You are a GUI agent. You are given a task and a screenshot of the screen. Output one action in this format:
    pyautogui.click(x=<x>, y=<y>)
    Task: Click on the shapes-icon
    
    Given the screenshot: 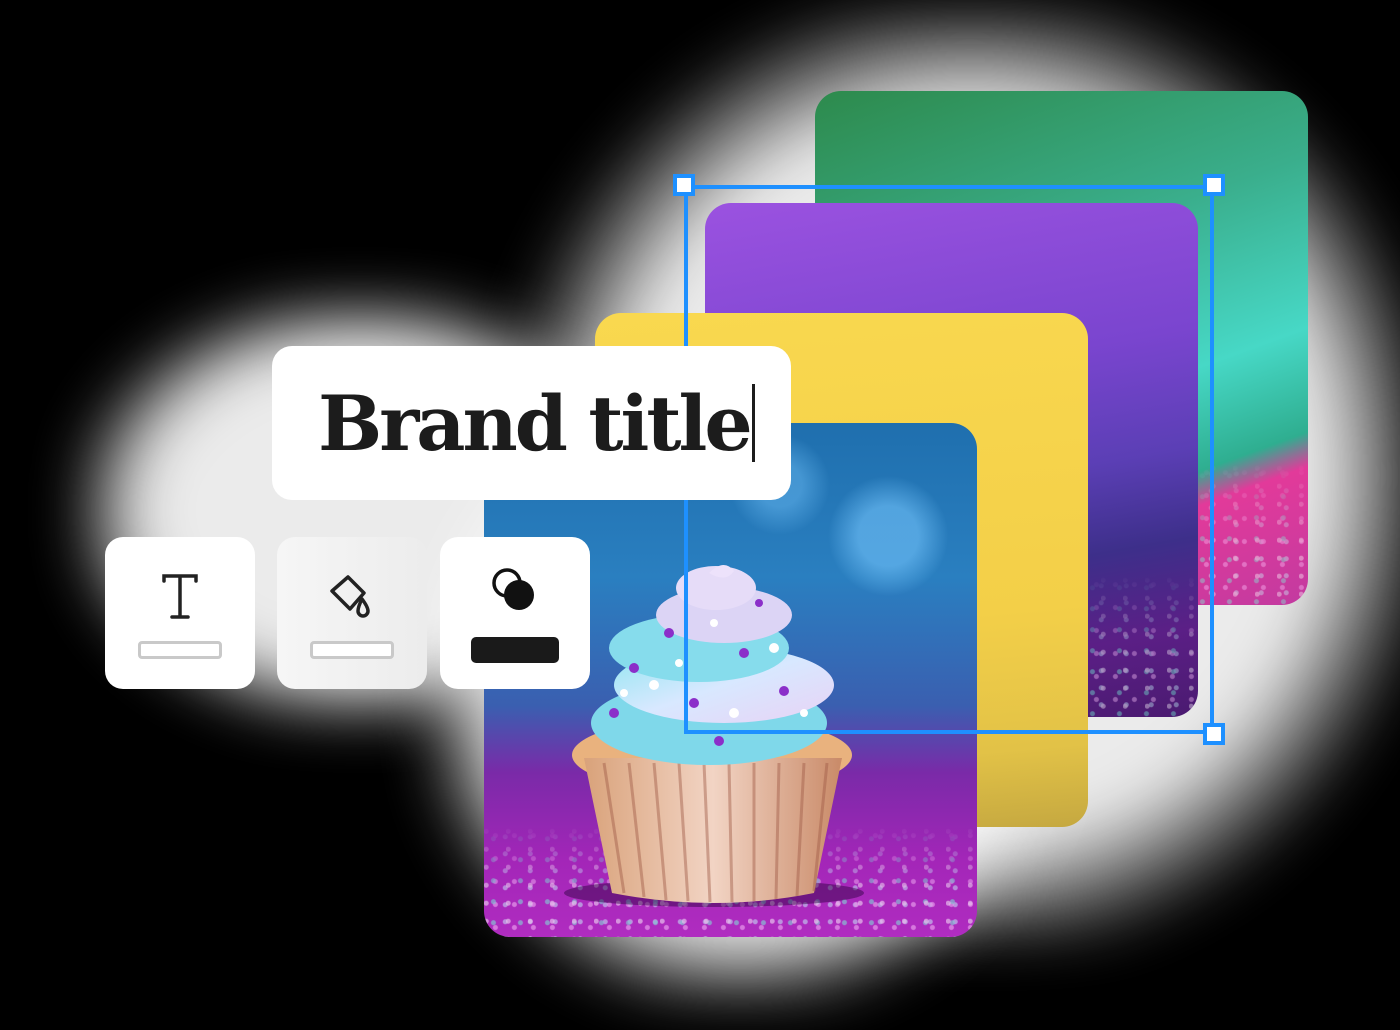 What is the action you would take?
    pyautogui.click(x=513, y=589)
    